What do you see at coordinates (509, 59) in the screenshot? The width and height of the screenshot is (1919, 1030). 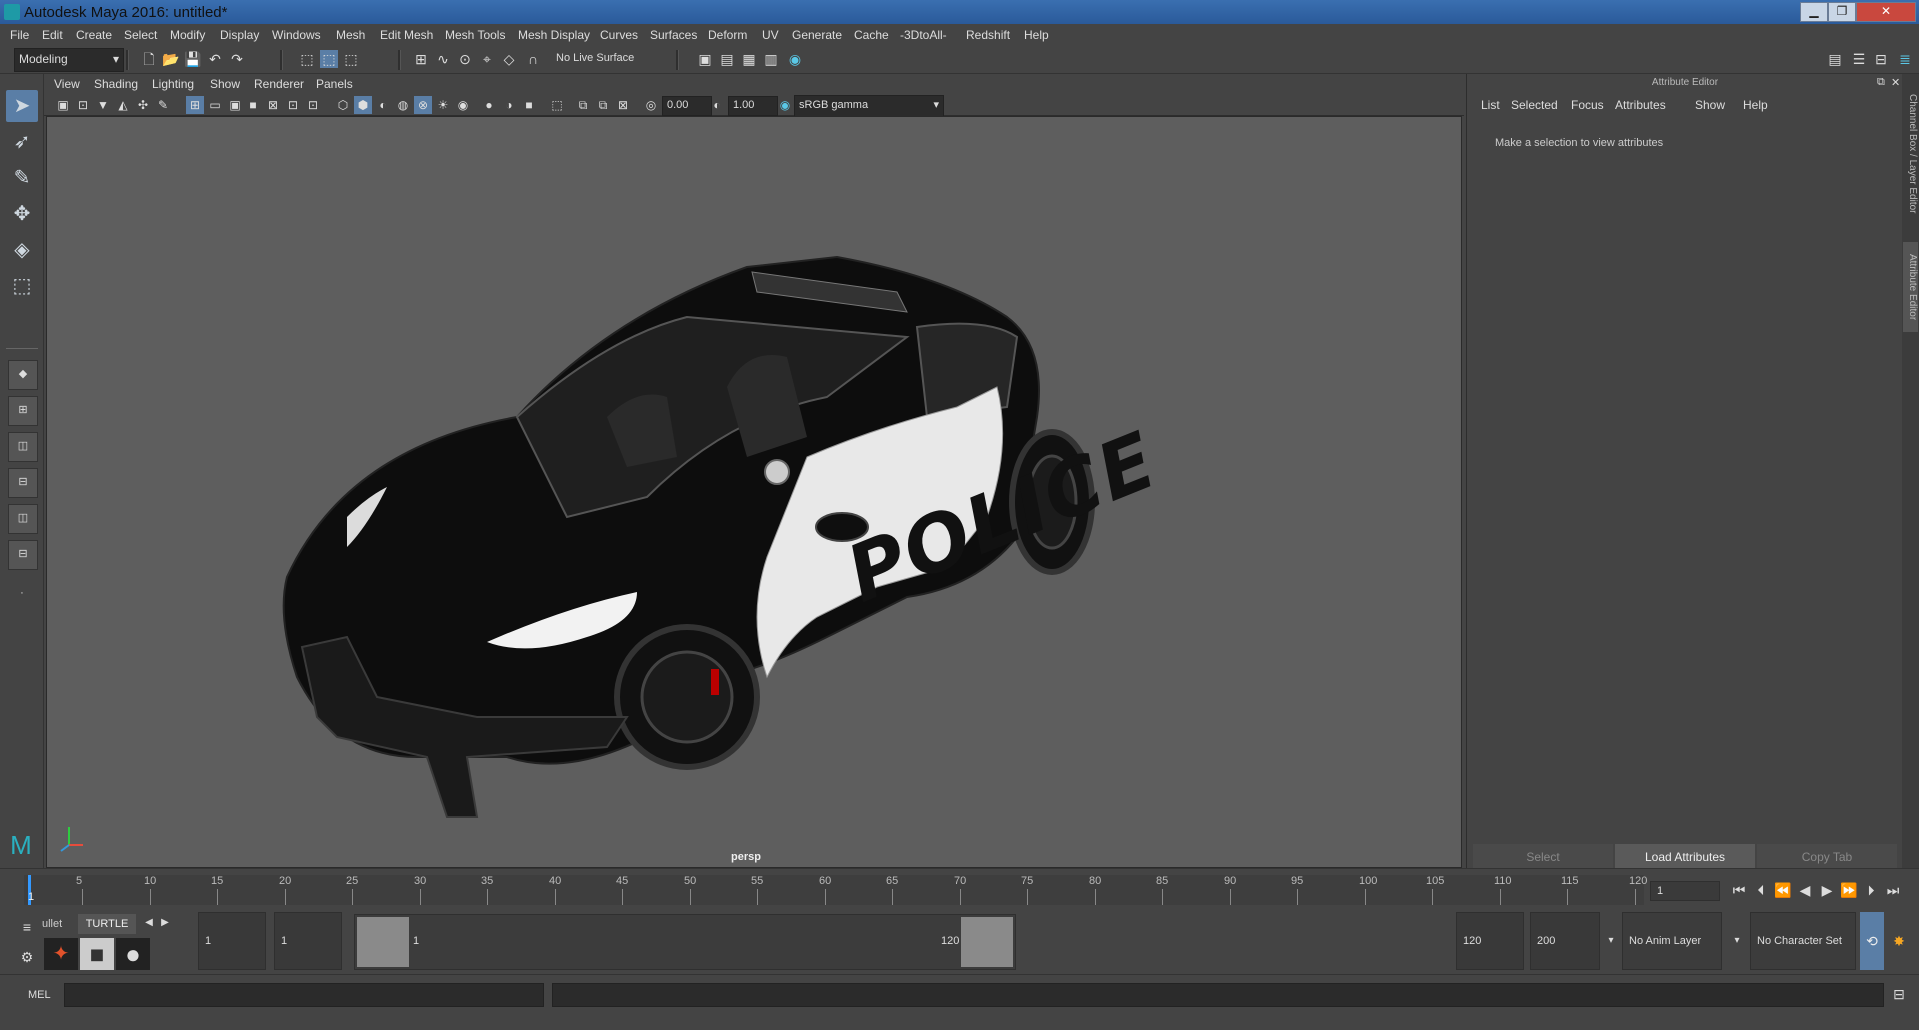 I see `snap-surface-icon: ◇` at bounding box center [509, 59].